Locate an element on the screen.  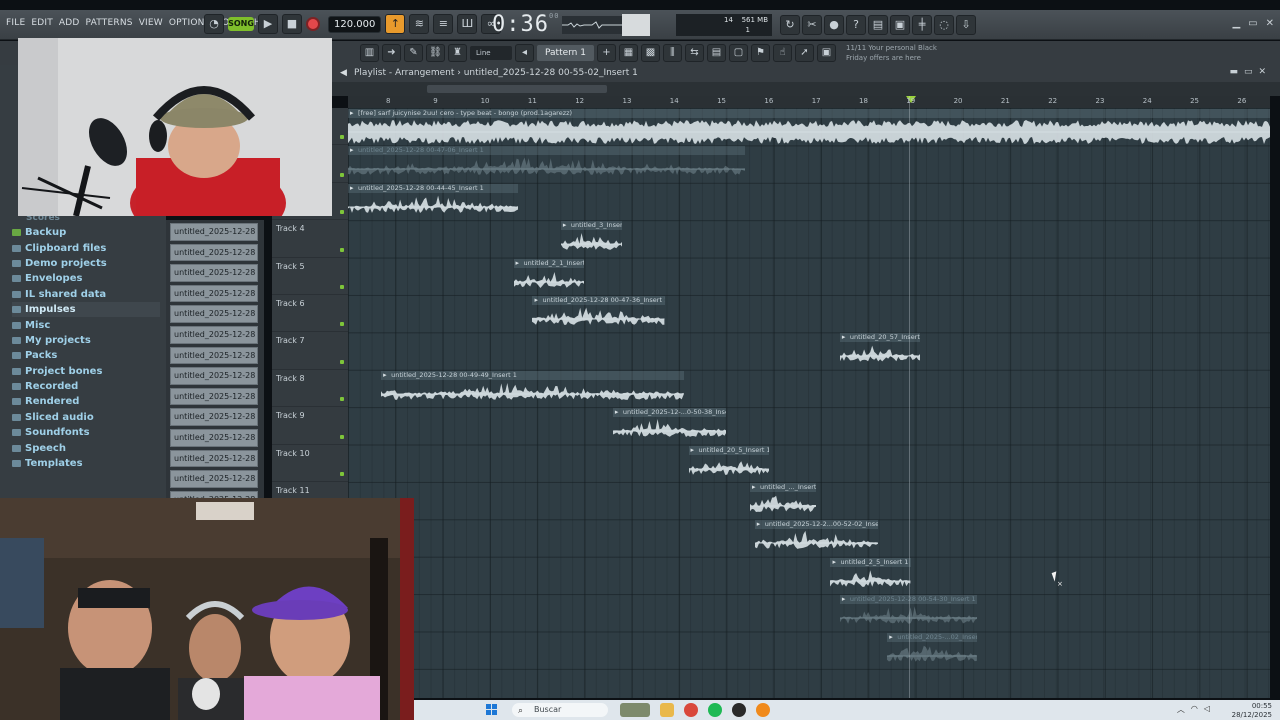
undo-icon: ↻ is located at coordinates (790, 25).